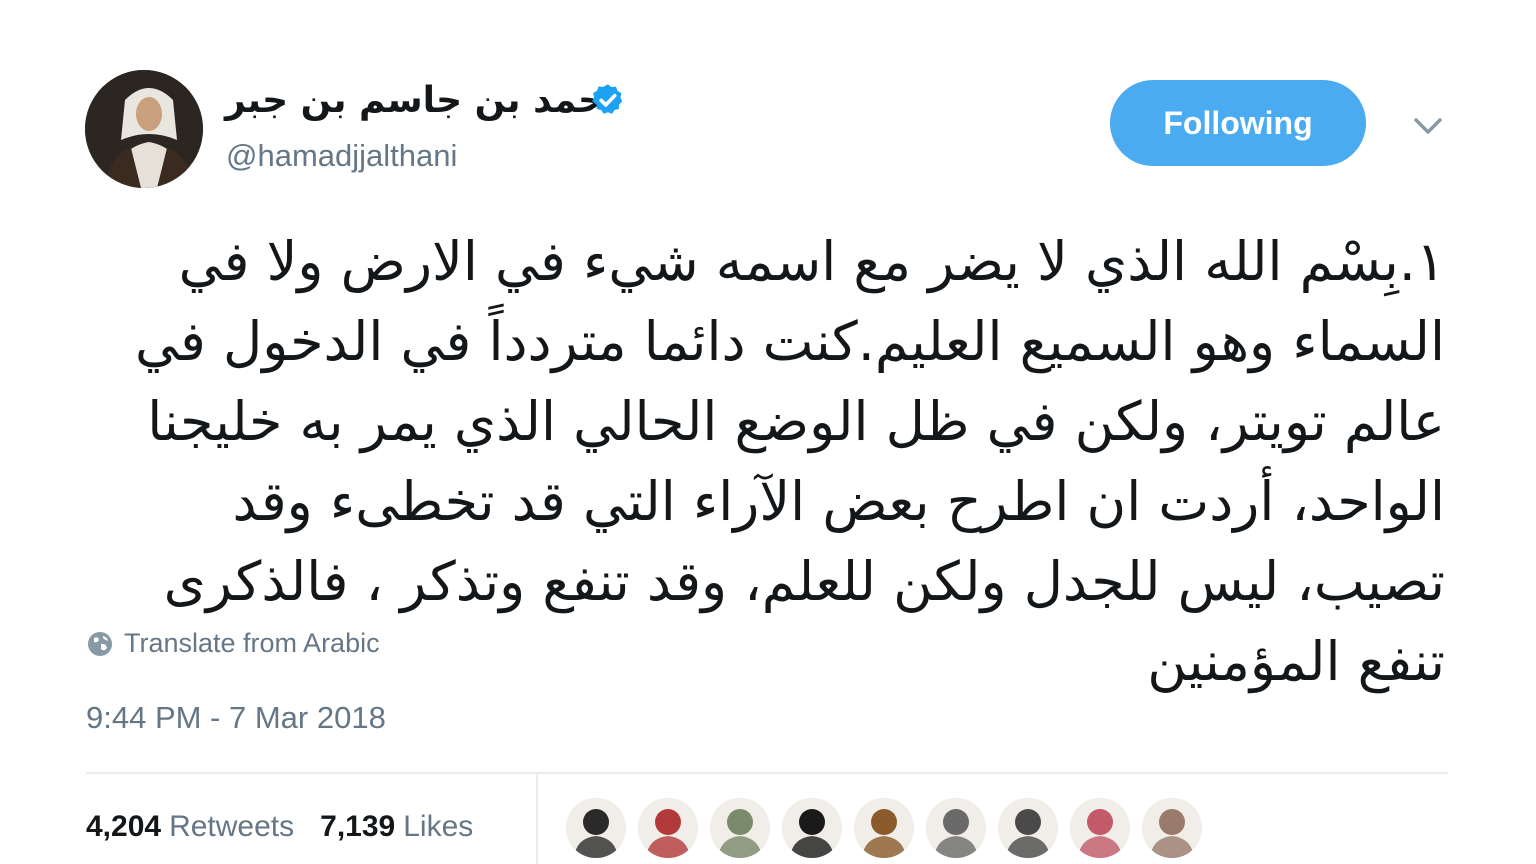 This screenshot has height=864, width=1536. Describe the element at coordinates (358, 826) in the screenshot. I see `likes-count: 7,139` at that location.